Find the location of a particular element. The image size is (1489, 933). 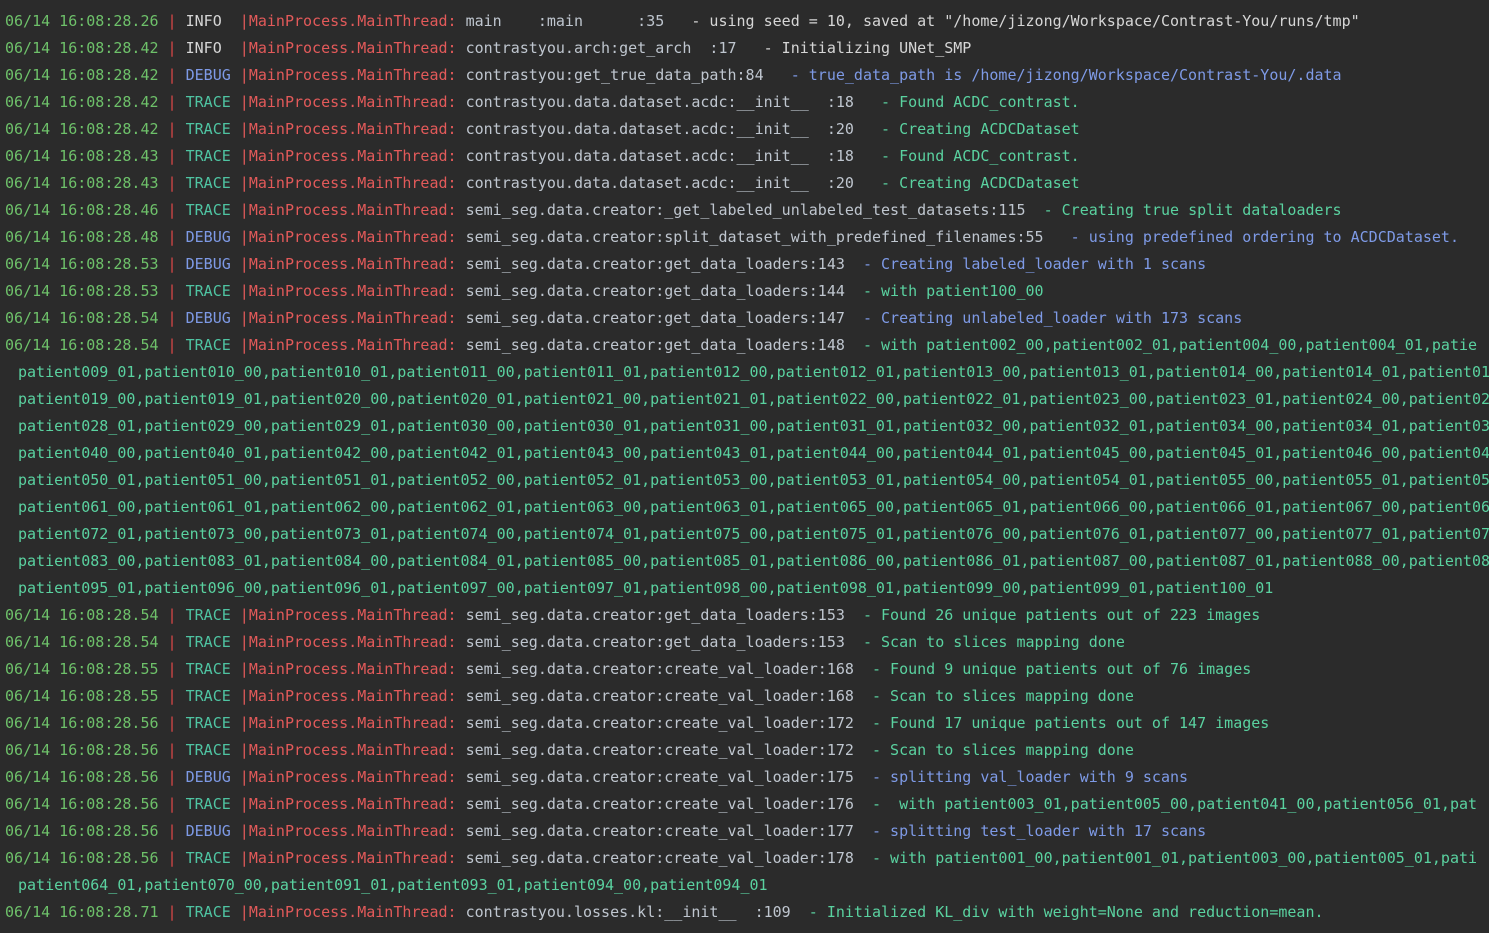

log-module: main :main :35 is located at coordinates (565, 21).